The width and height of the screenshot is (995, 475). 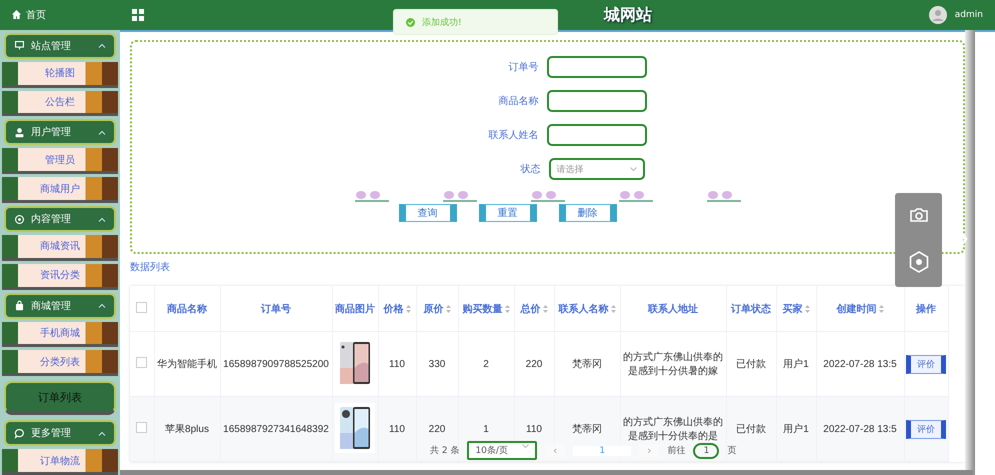 What do you see at coordinates (187, 309) in the screenshot?
I see `column-header: 商品名称` at bounding box center [187, 309].